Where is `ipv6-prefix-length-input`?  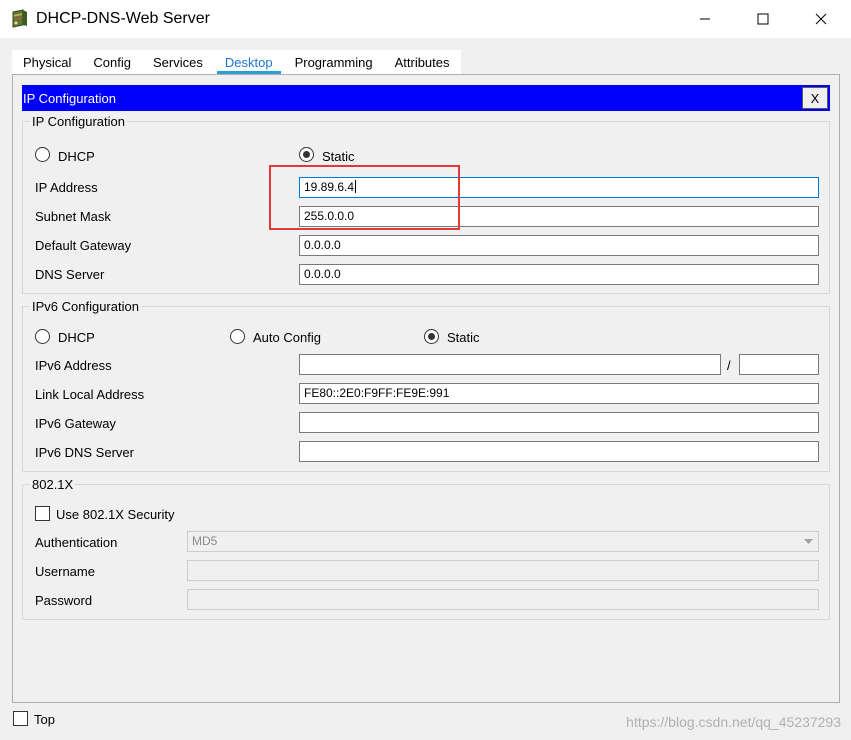
ipv6-prefix-length-input is located at coordinates (779, 364).